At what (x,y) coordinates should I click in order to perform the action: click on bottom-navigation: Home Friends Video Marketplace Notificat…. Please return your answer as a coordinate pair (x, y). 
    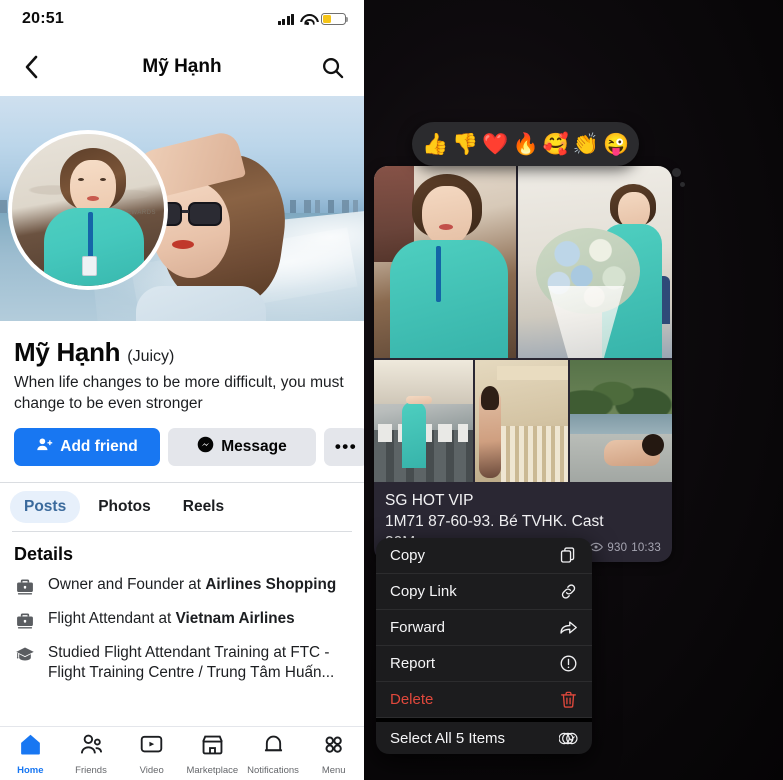
    Looking at the image, I should click on (182, 753).